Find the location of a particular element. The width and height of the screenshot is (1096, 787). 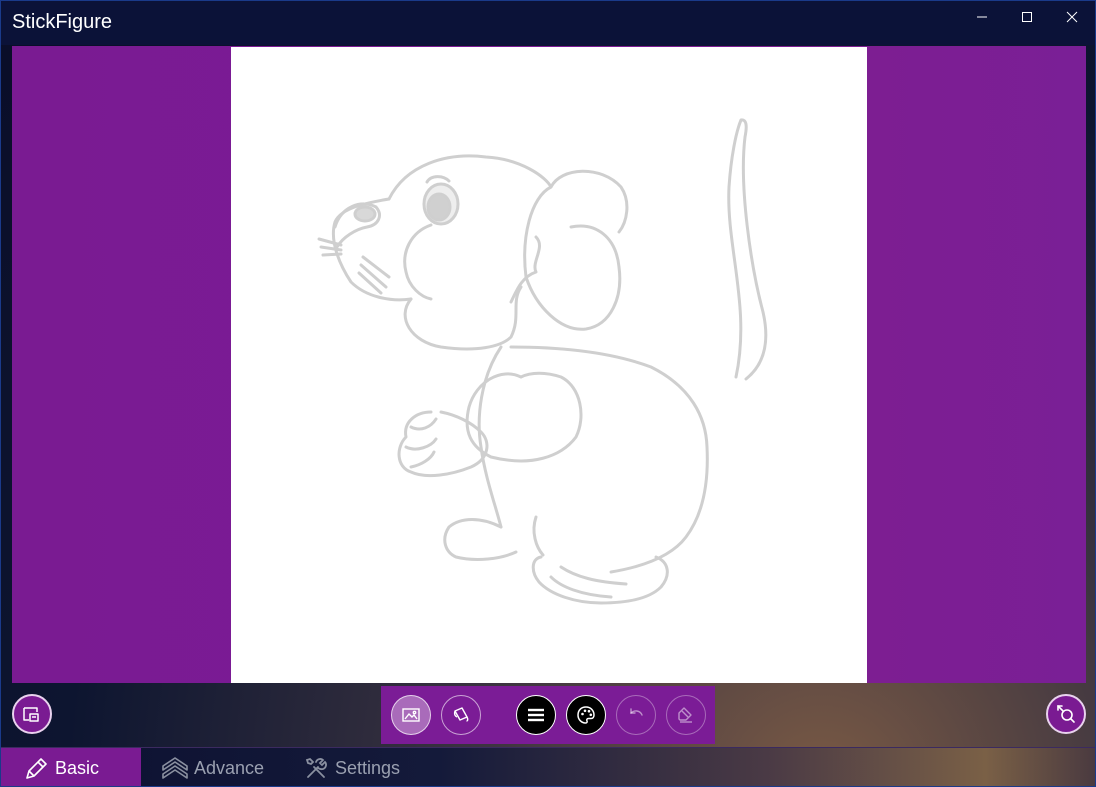

open-file-icon is located at coordinates (31, 714).